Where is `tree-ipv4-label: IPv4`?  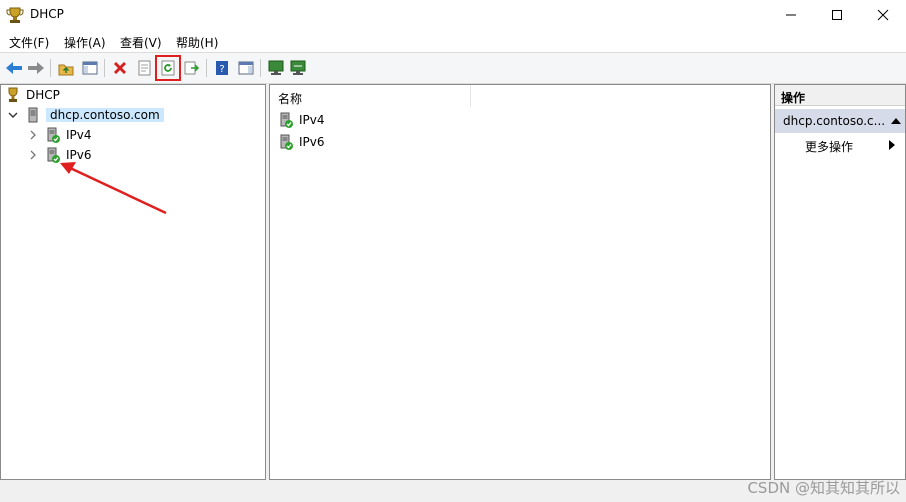
tree-ipv4-label: IPv4 is located at coordinates (79, 135).